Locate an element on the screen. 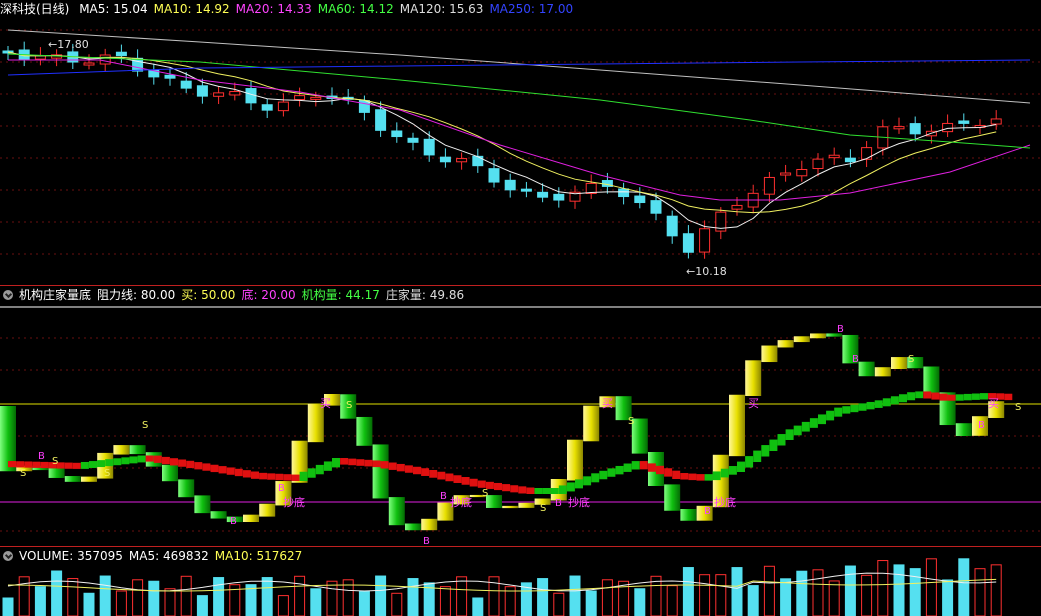  indicator-value-1: 买: 50.00 is located at coordinates (208, 295).